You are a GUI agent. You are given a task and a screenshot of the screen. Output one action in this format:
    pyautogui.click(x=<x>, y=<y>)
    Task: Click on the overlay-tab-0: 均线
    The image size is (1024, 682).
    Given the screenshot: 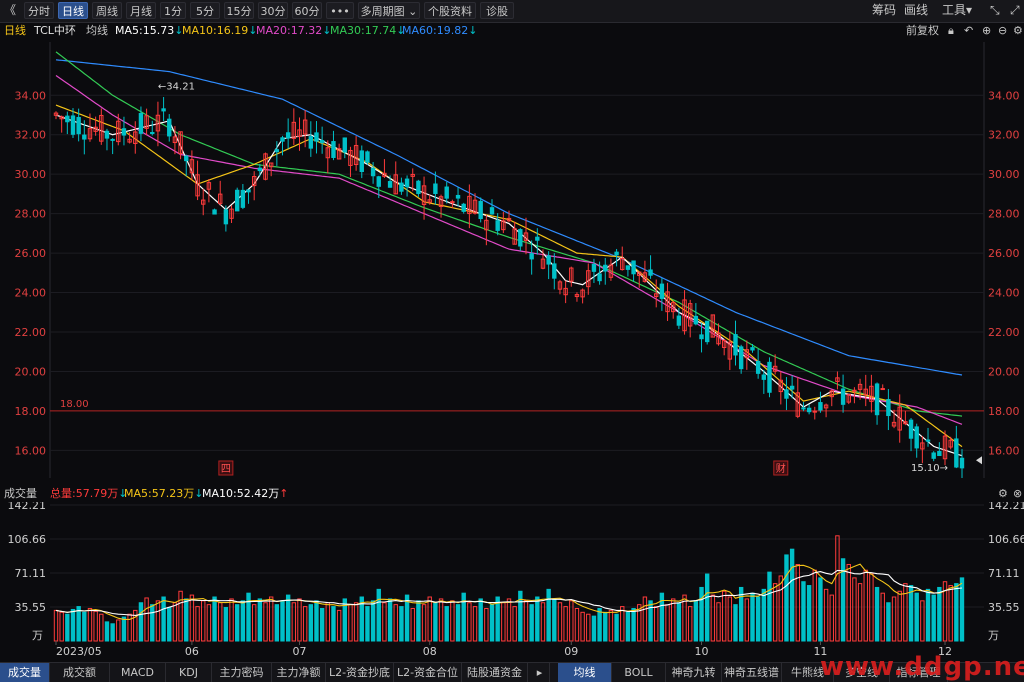 What is the action you would take?
    pyautogui.click(x=585, y=672)
    